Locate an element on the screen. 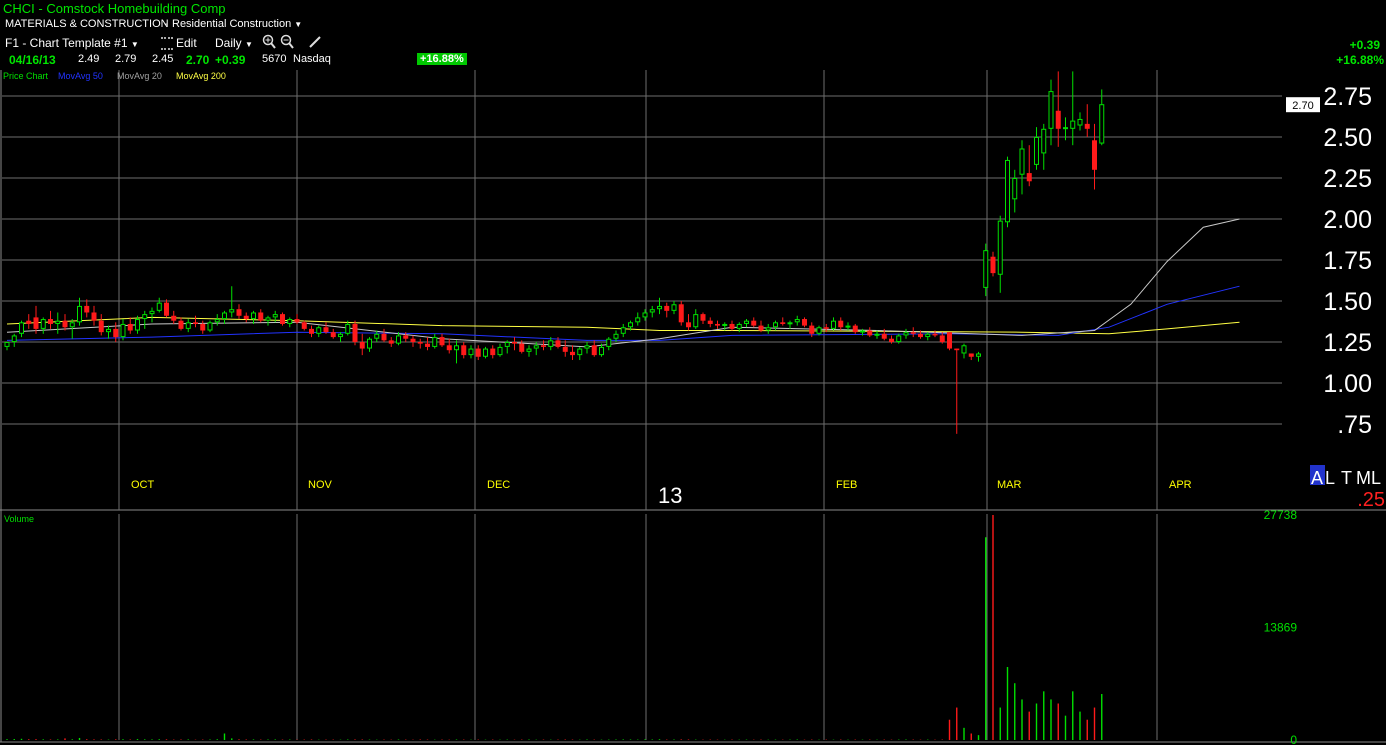  month-label: NOV is located at coordinates (320, 485).